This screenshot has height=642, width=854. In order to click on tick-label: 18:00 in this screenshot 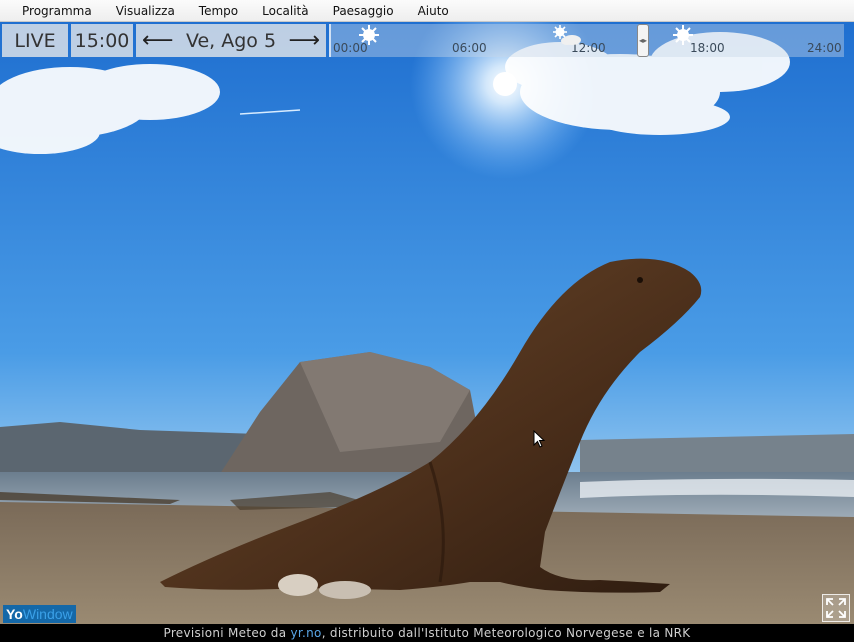, I will do `click(707, 48)`.